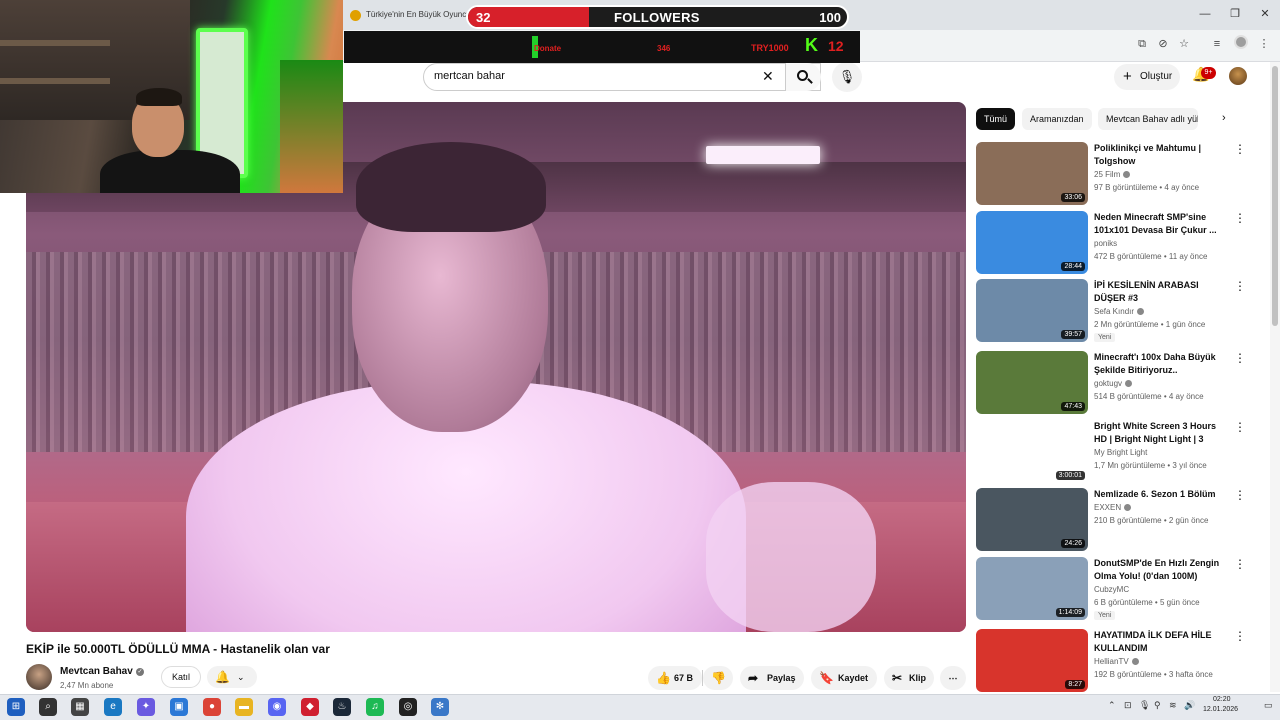 The width and height of the screenshot is (1280, 720). Describe the element at coordinates (953, 678) in the screenshot. I see `more-actions-button: ⋯` at that location.